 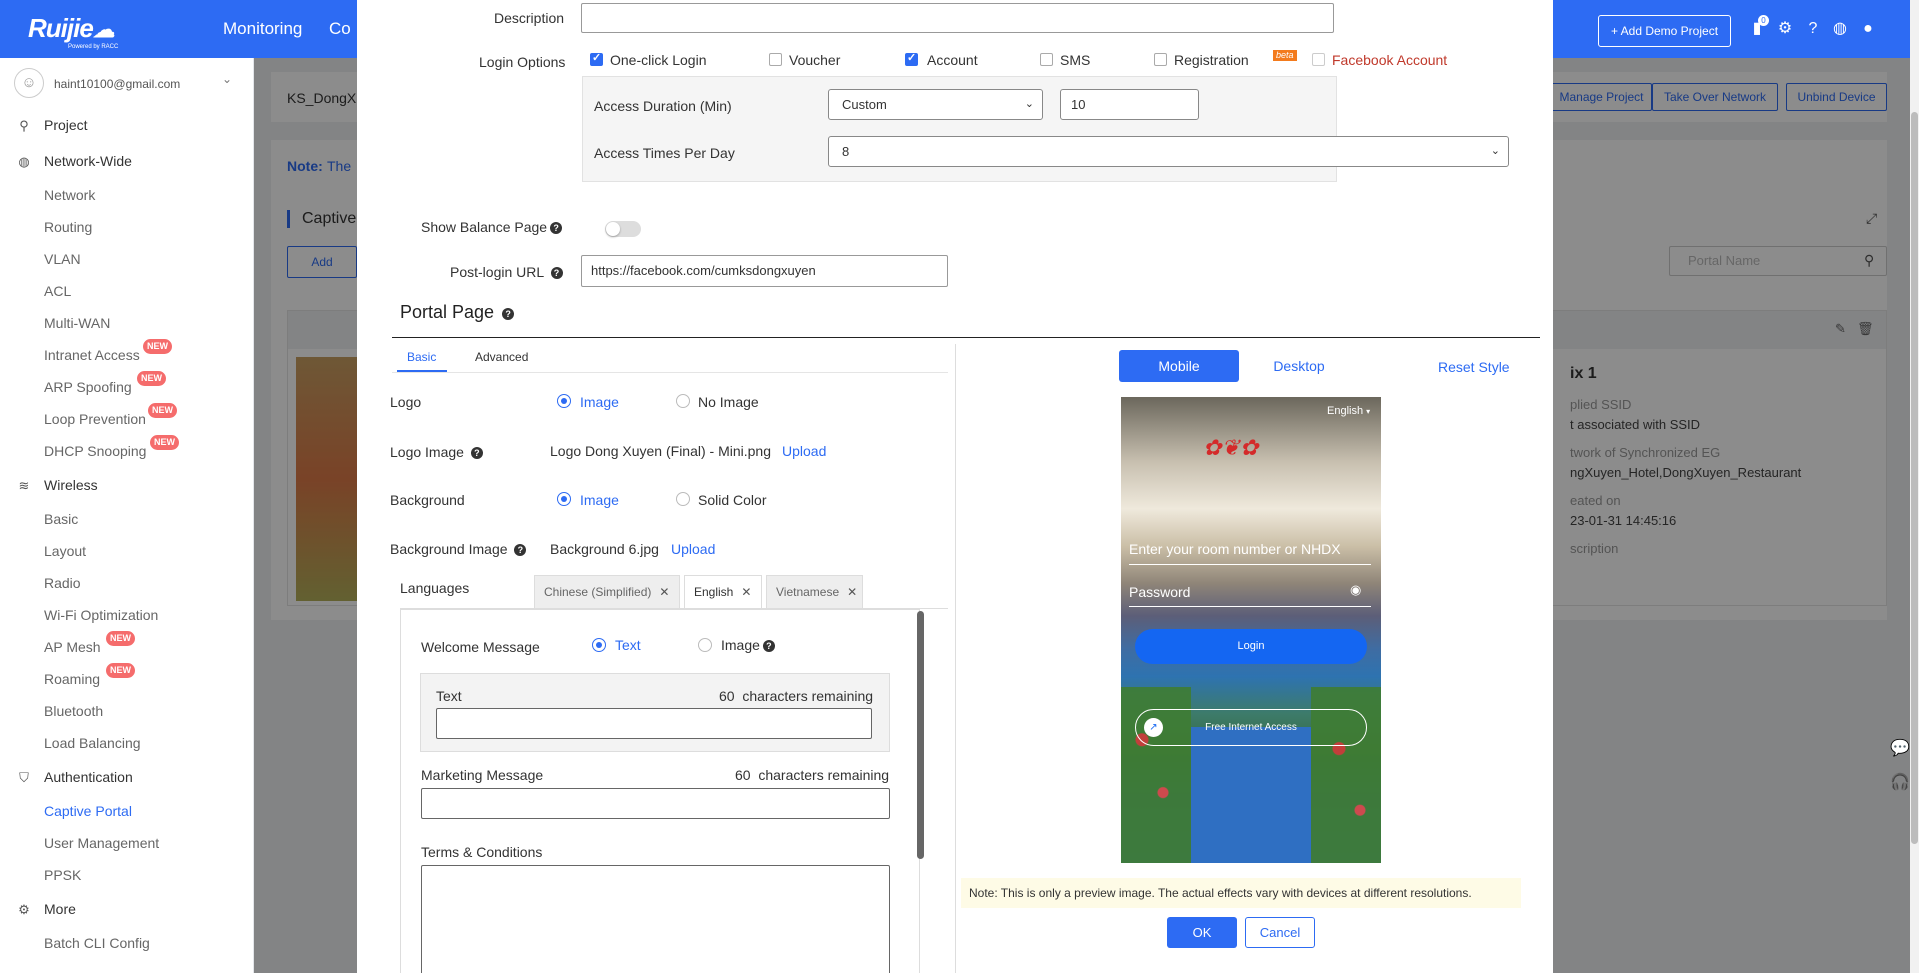 What do you see at coordinates (501, 357) in the screenshot?
I see `tab-advanced: Advanced` at bounding box center [501, 357].